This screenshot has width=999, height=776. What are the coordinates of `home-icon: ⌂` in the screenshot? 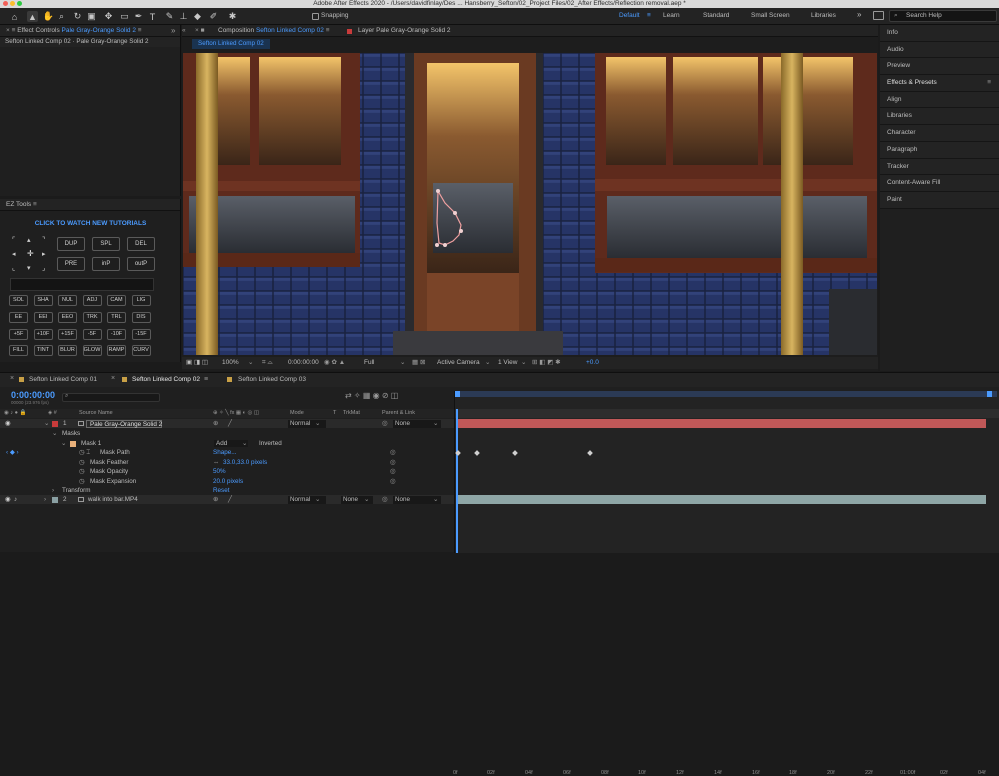 It's located at (14, 16).